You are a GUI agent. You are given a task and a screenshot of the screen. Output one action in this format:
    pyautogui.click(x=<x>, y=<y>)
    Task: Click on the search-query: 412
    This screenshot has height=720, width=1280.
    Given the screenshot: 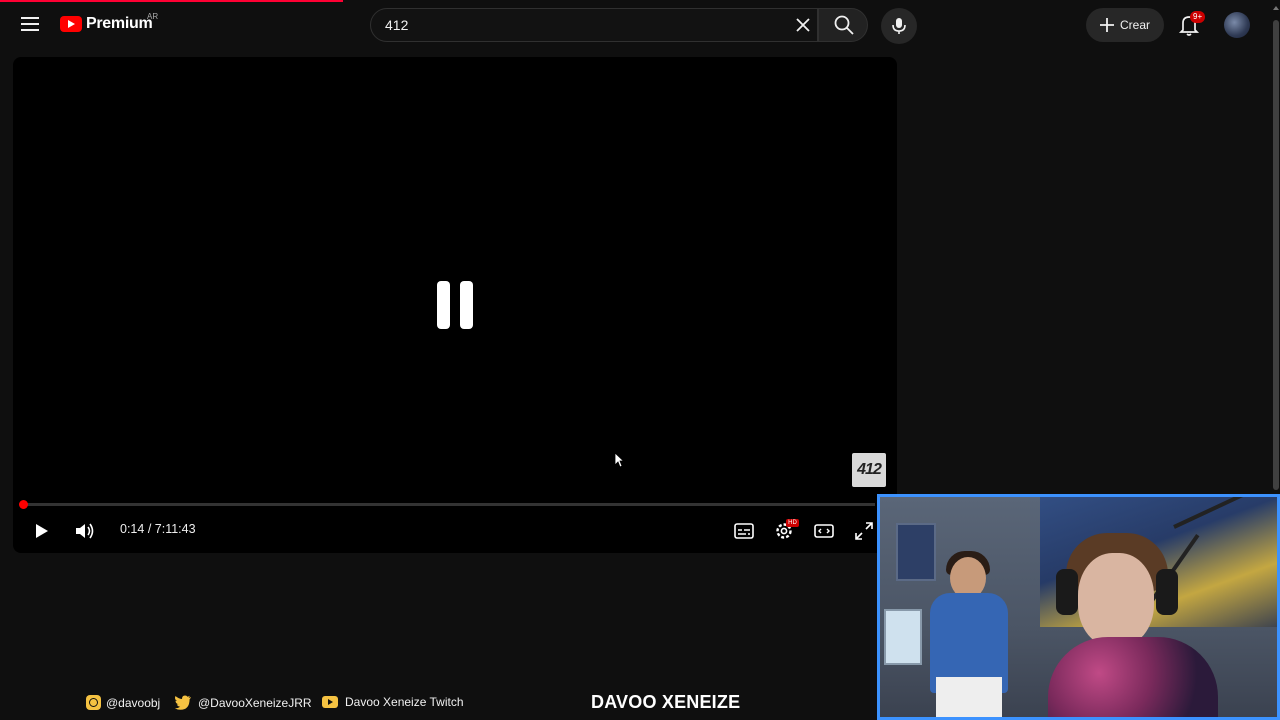 What is the action you would take?
    pyautogui.click(x=397, y=25)
    